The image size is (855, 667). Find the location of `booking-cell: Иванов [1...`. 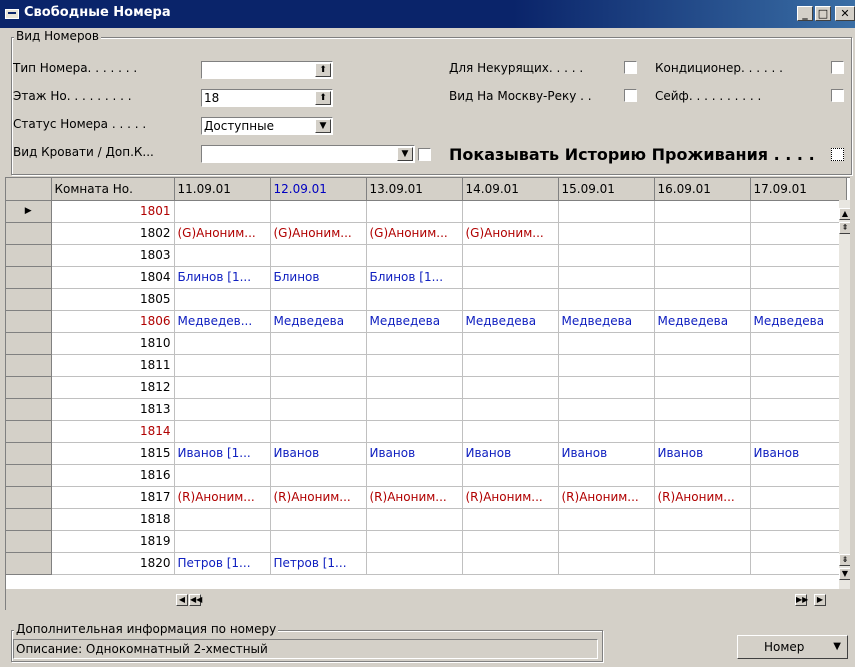

booking-cell: Иванов [1... is located at coordinates (222, 453).